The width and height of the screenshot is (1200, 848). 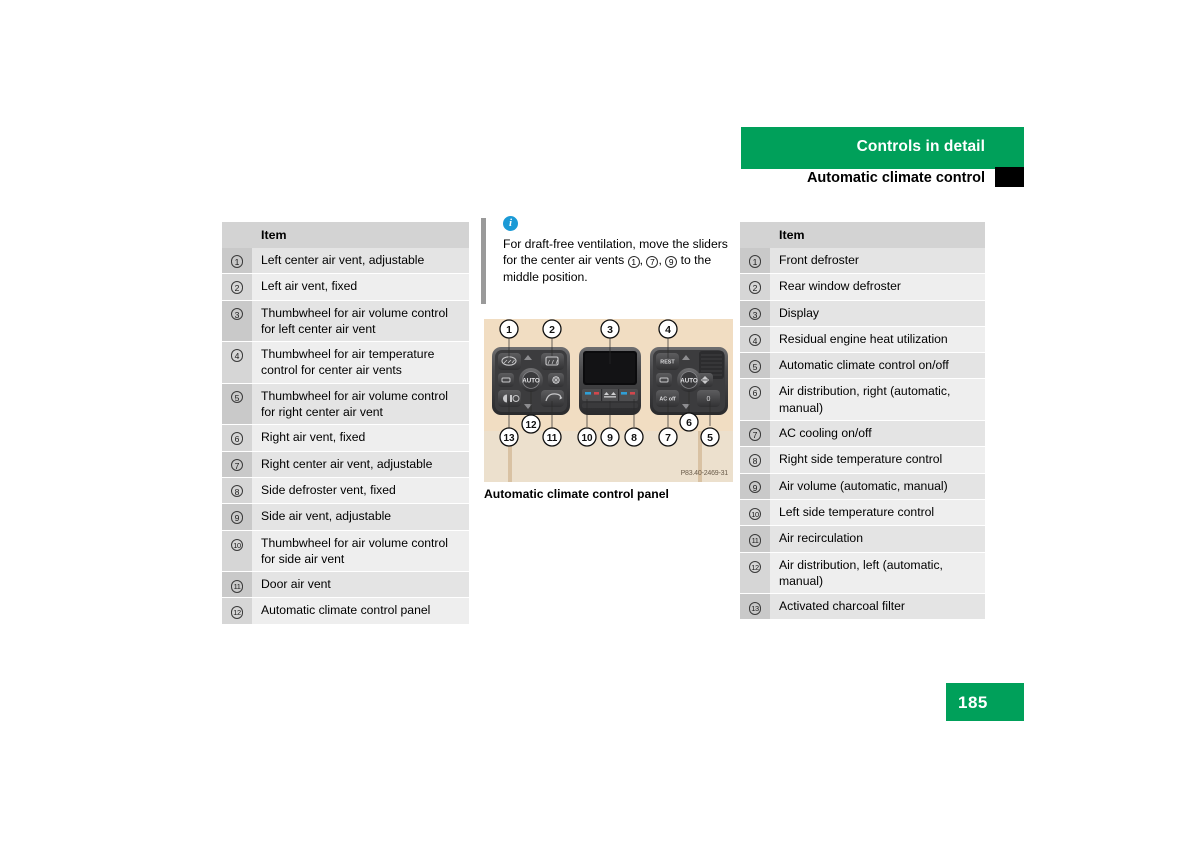 I want to click on note-sep-2: ,, so click(x=662, y=260).